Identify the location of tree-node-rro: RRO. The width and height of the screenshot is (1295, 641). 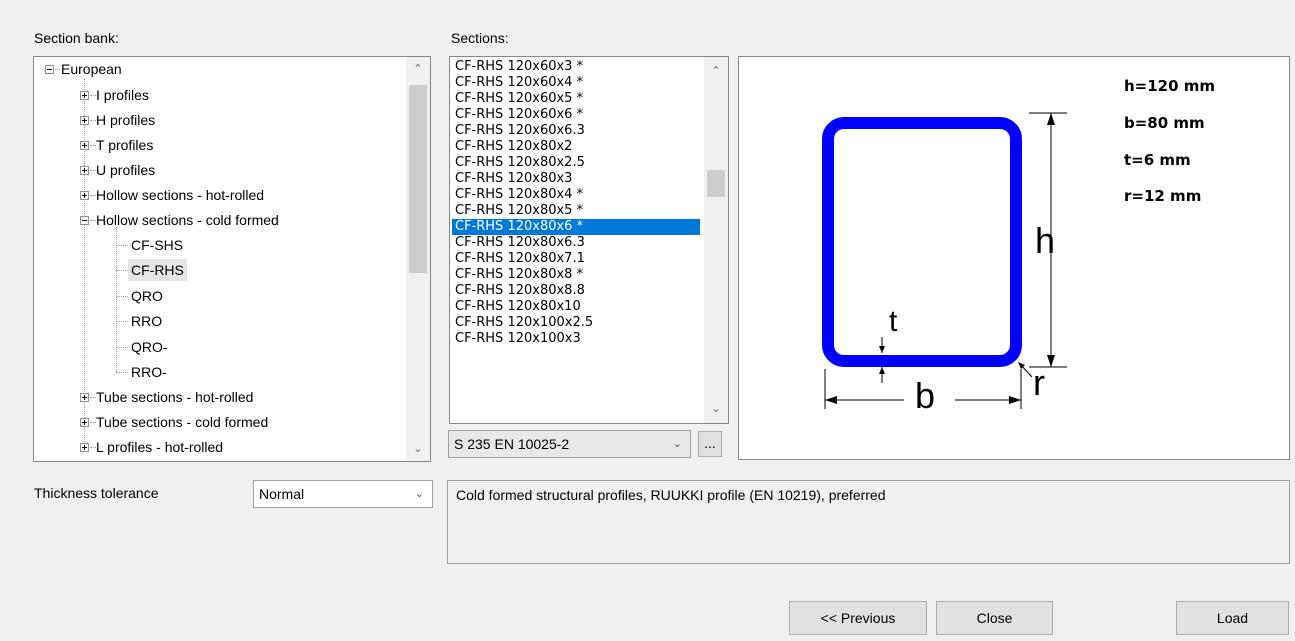
(146, 321).